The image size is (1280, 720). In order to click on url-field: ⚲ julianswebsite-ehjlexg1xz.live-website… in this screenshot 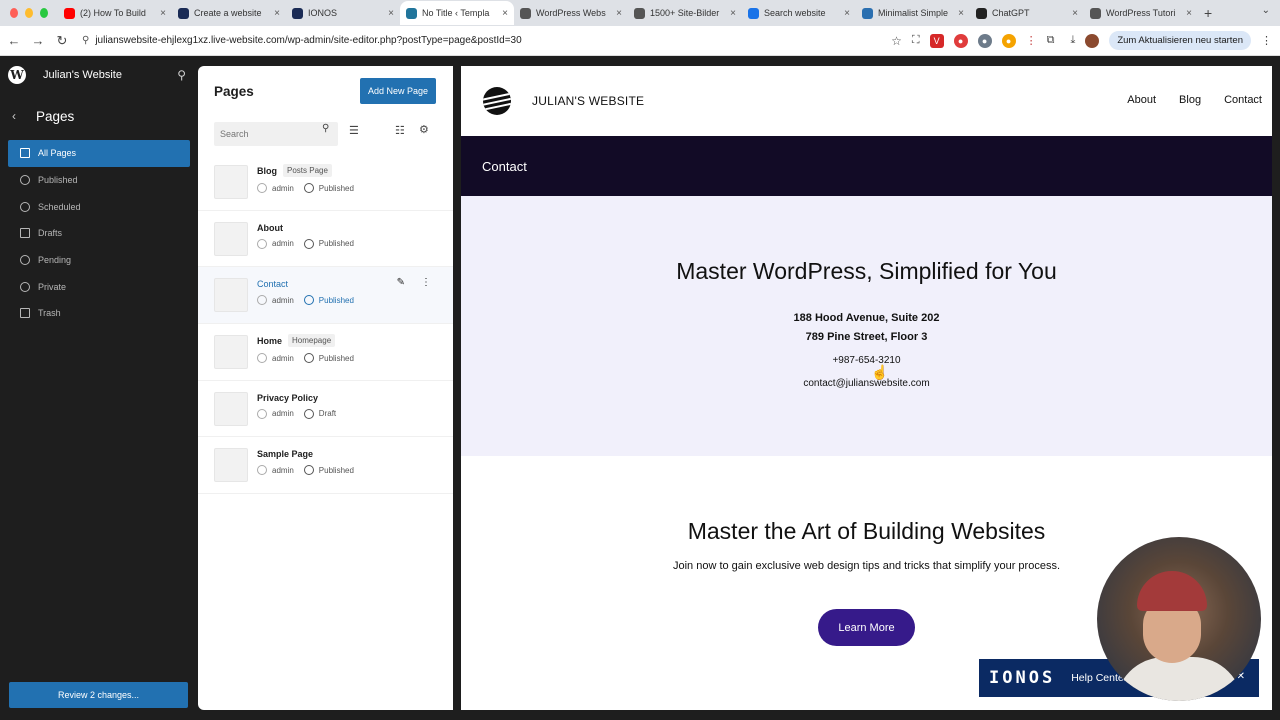, I will do `click(462, 40)`.